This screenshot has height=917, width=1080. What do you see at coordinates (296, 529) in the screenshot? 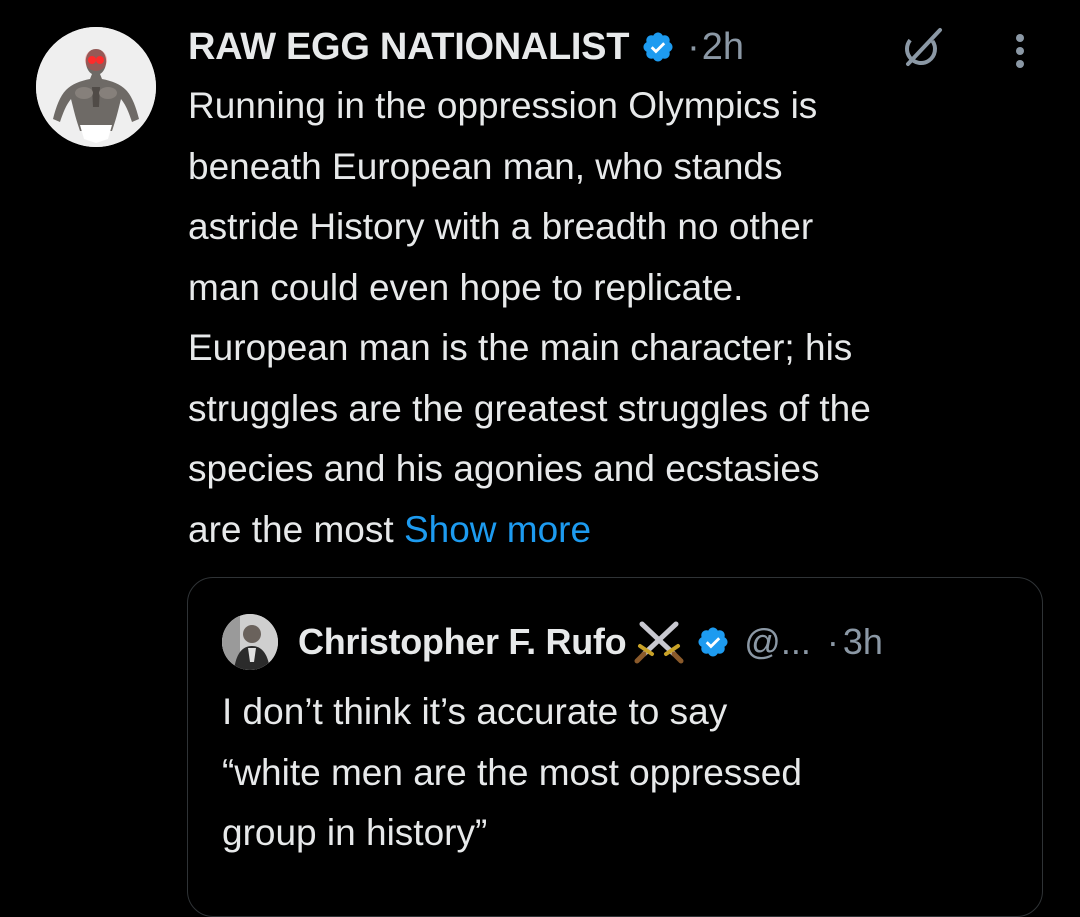
I see `tweet-text-line: are the most` at bounding box center [296, 529].